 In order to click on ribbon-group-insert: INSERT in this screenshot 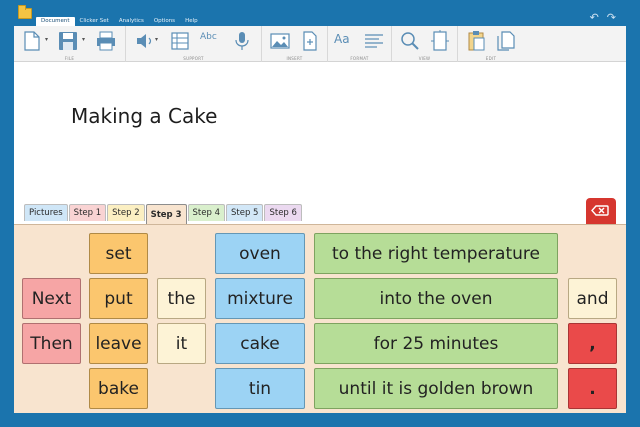, I will do `click(295, 44)`.